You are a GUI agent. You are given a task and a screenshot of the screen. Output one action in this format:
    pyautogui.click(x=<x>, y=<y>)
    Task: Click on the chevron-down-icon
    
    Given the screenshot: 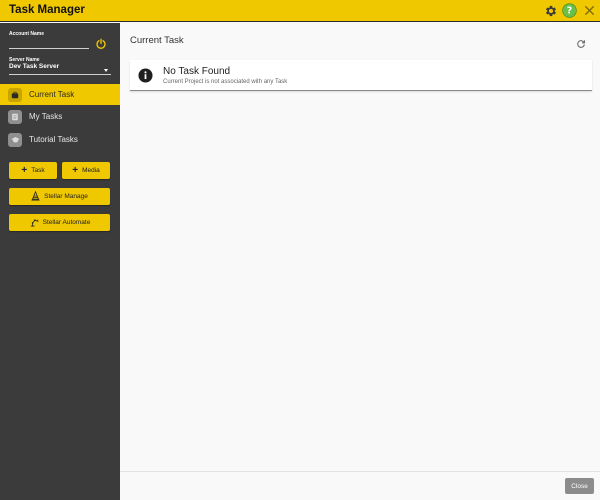 What is the action you would take?
    pyautogui.click(x=106, y=70)
    